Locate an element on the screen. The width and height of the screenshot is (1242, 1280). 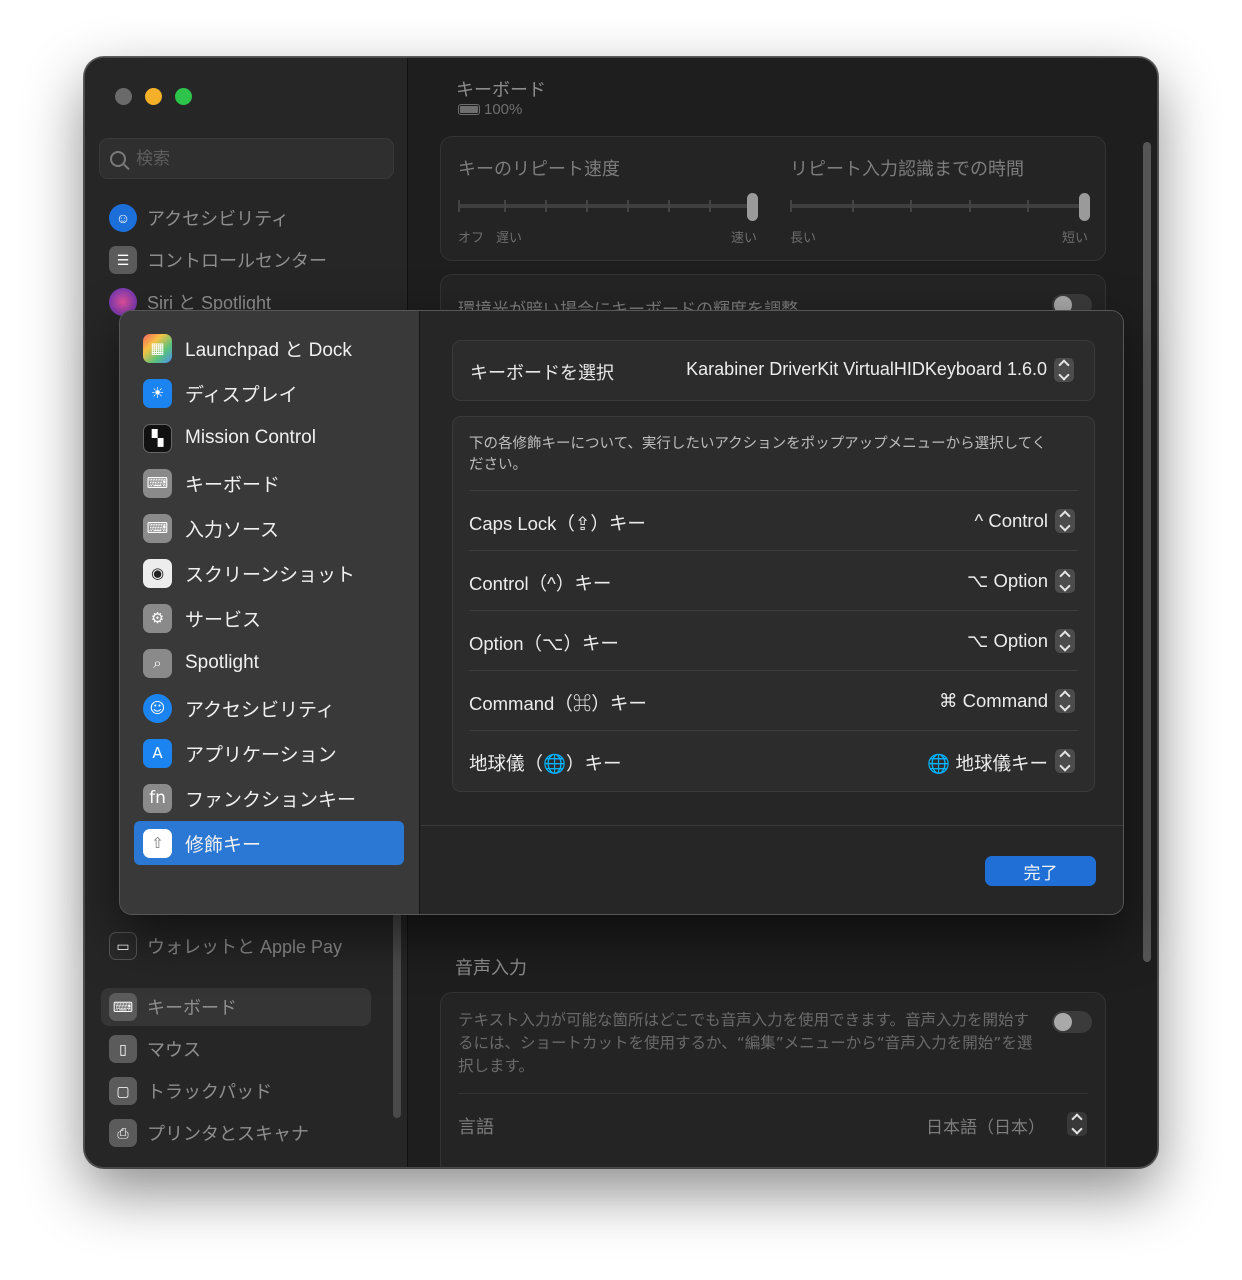
key-repeat-speed-label: キーのリピート速度 is located at coordinates (539, 169).